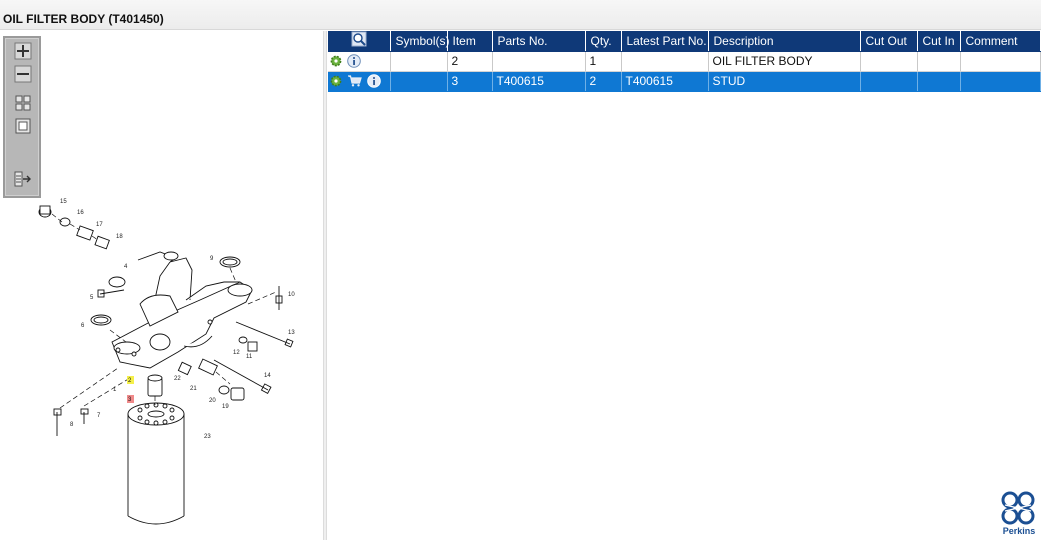 Image resolution: width=1041 pixels, height=540 pixels. I want to click on filter-body-housing, so click(182, 310).